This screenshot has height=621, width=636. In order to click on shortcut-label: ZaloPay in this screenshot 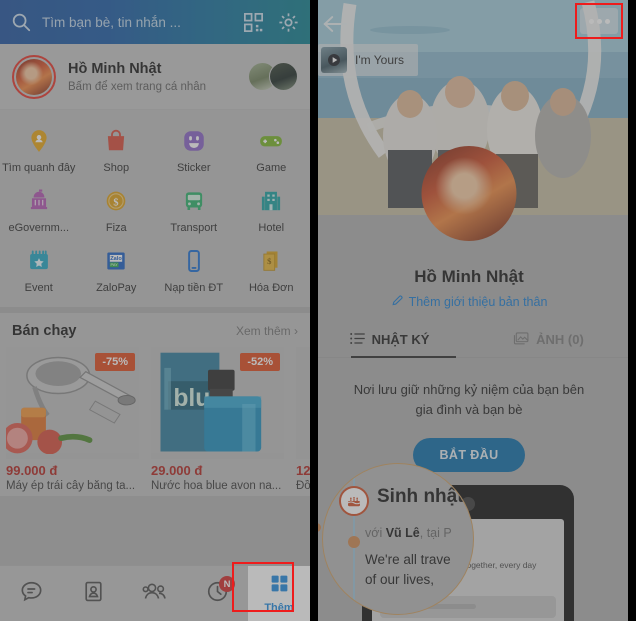, I will do `click(116, 287)`.